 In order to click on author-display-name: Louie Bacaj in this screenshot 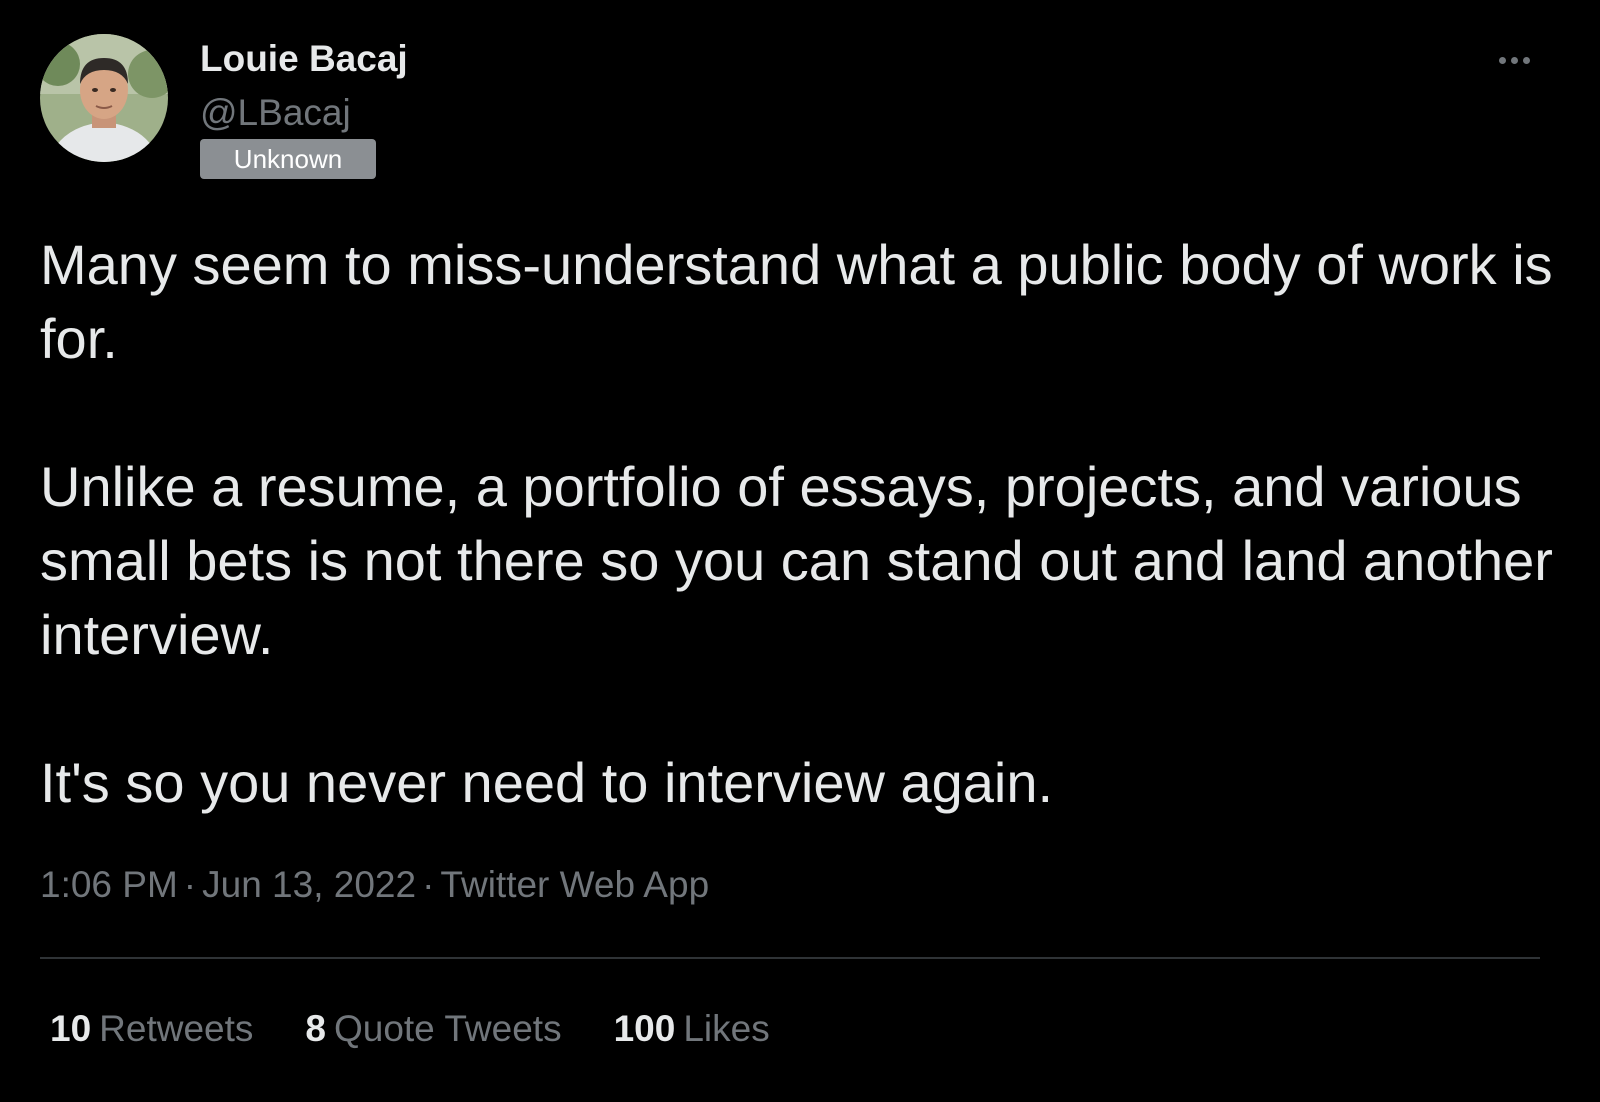, I will do `click(304, 59)`.